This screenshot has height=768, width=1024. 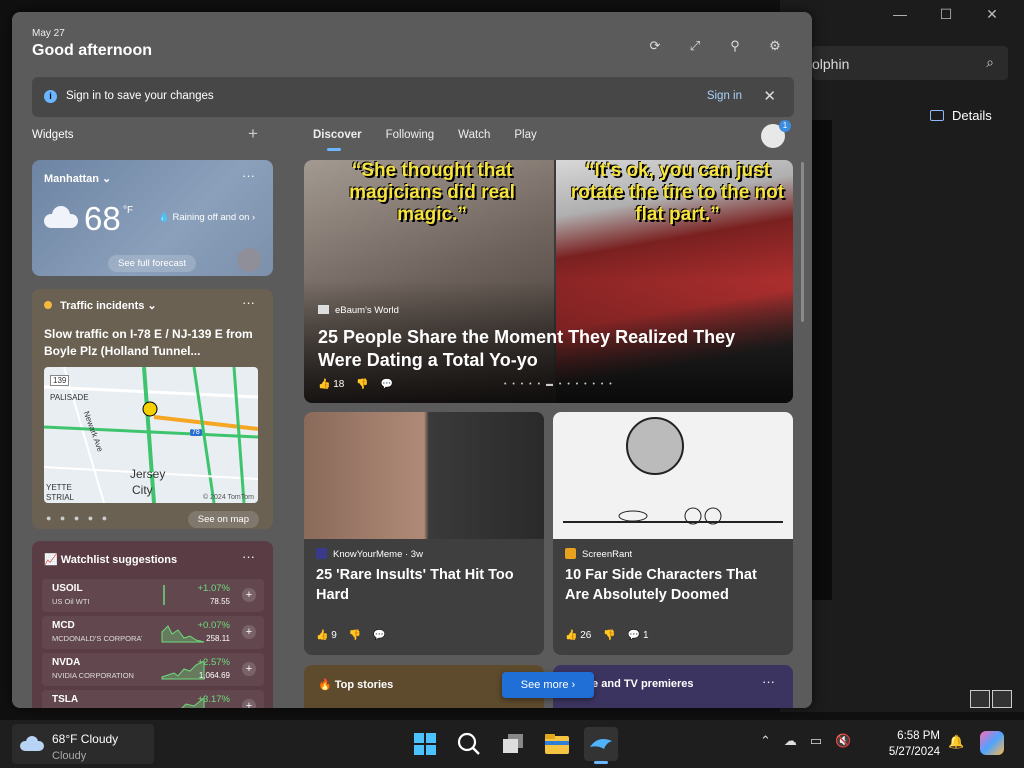 What do you see at coordinates (100, 305) in the screenshot?
I see `traffic-title: Traffic incidents ⌄` at bounding box center [100, 305].